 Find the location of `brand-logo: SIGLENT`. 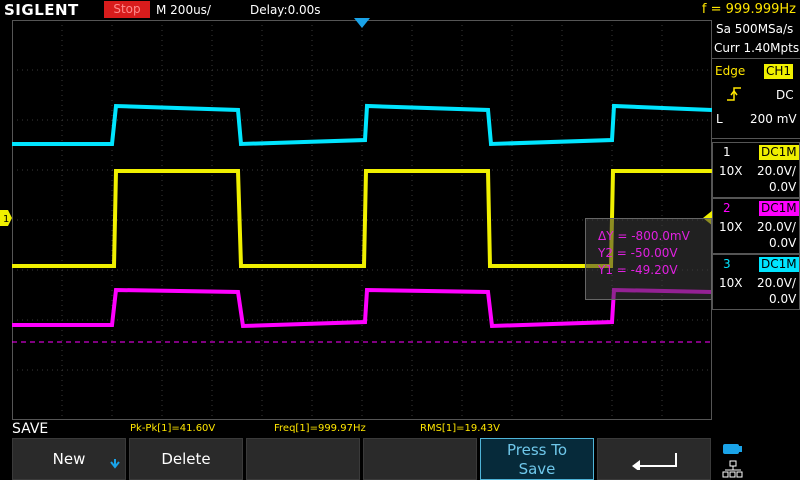

brand-logo: SIGLENT is located at coordinates (41, 10).